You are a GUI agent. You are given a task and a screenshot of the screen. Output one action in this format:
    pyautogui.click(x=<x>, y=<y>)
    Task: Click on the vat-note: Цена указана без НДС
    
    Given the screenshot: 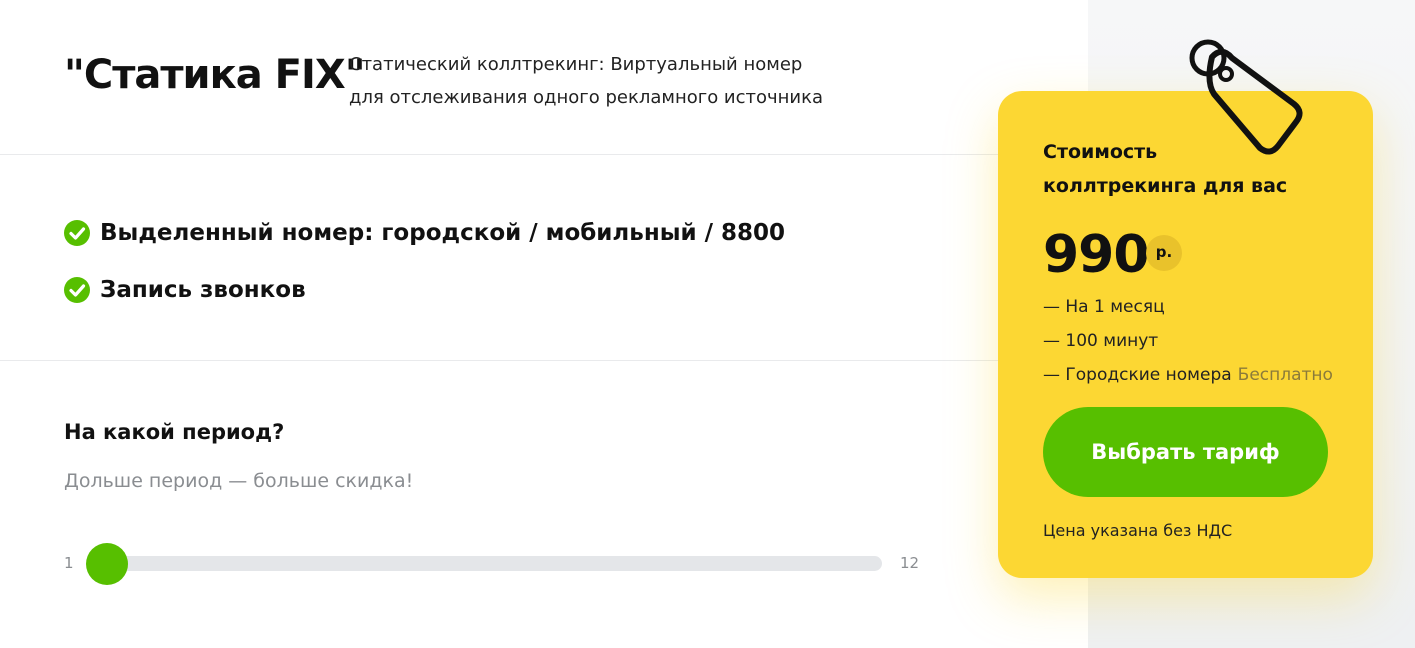 What is the action you would take?
    pyautogui.click(x=1138, y=530)
    